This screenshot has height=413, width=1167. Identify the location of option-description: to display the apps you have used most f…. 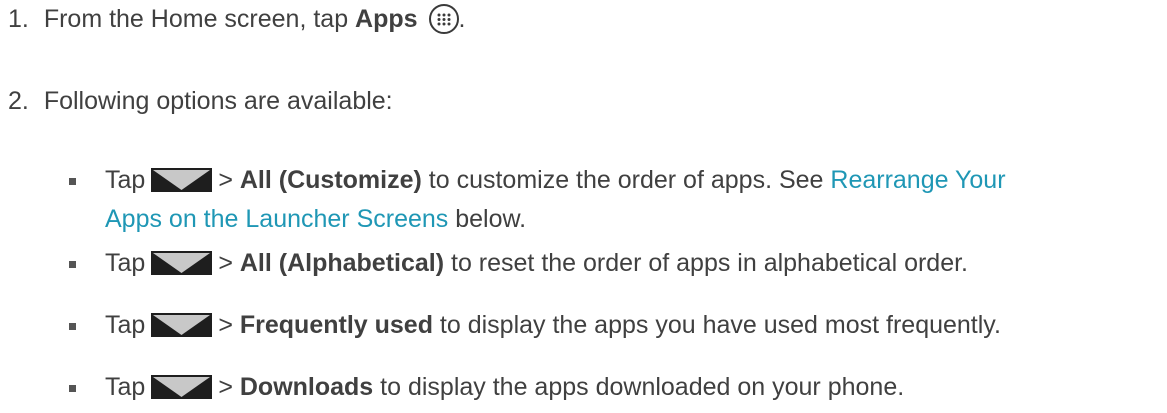
(716, 325).